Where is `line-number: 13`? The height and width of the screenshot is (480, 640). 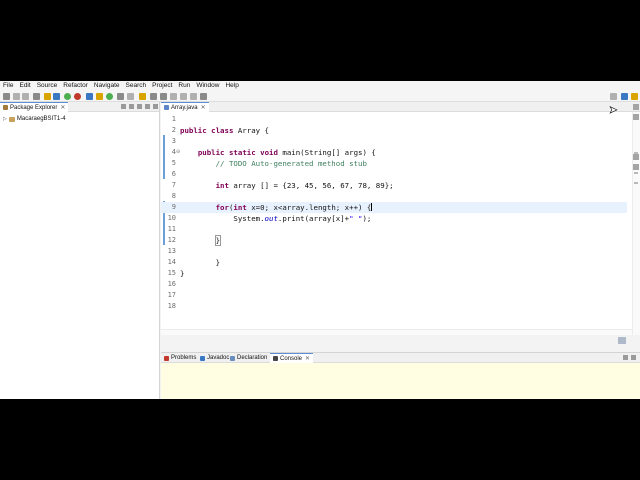
line-number: 13 is located at coordinates (171, 251).